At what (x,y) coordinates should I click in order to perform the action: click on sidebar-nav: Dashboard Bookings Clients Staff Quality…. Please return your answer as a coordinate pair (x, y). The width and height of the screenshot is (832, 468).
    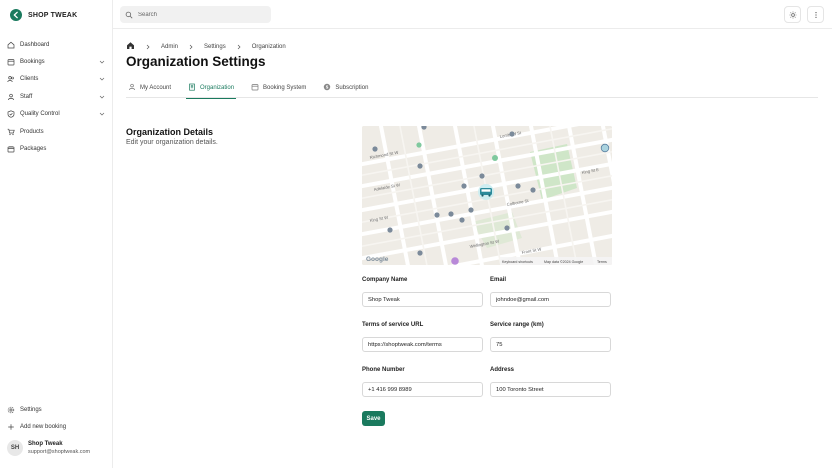
    Looking at the image, I should click on (56, 97).